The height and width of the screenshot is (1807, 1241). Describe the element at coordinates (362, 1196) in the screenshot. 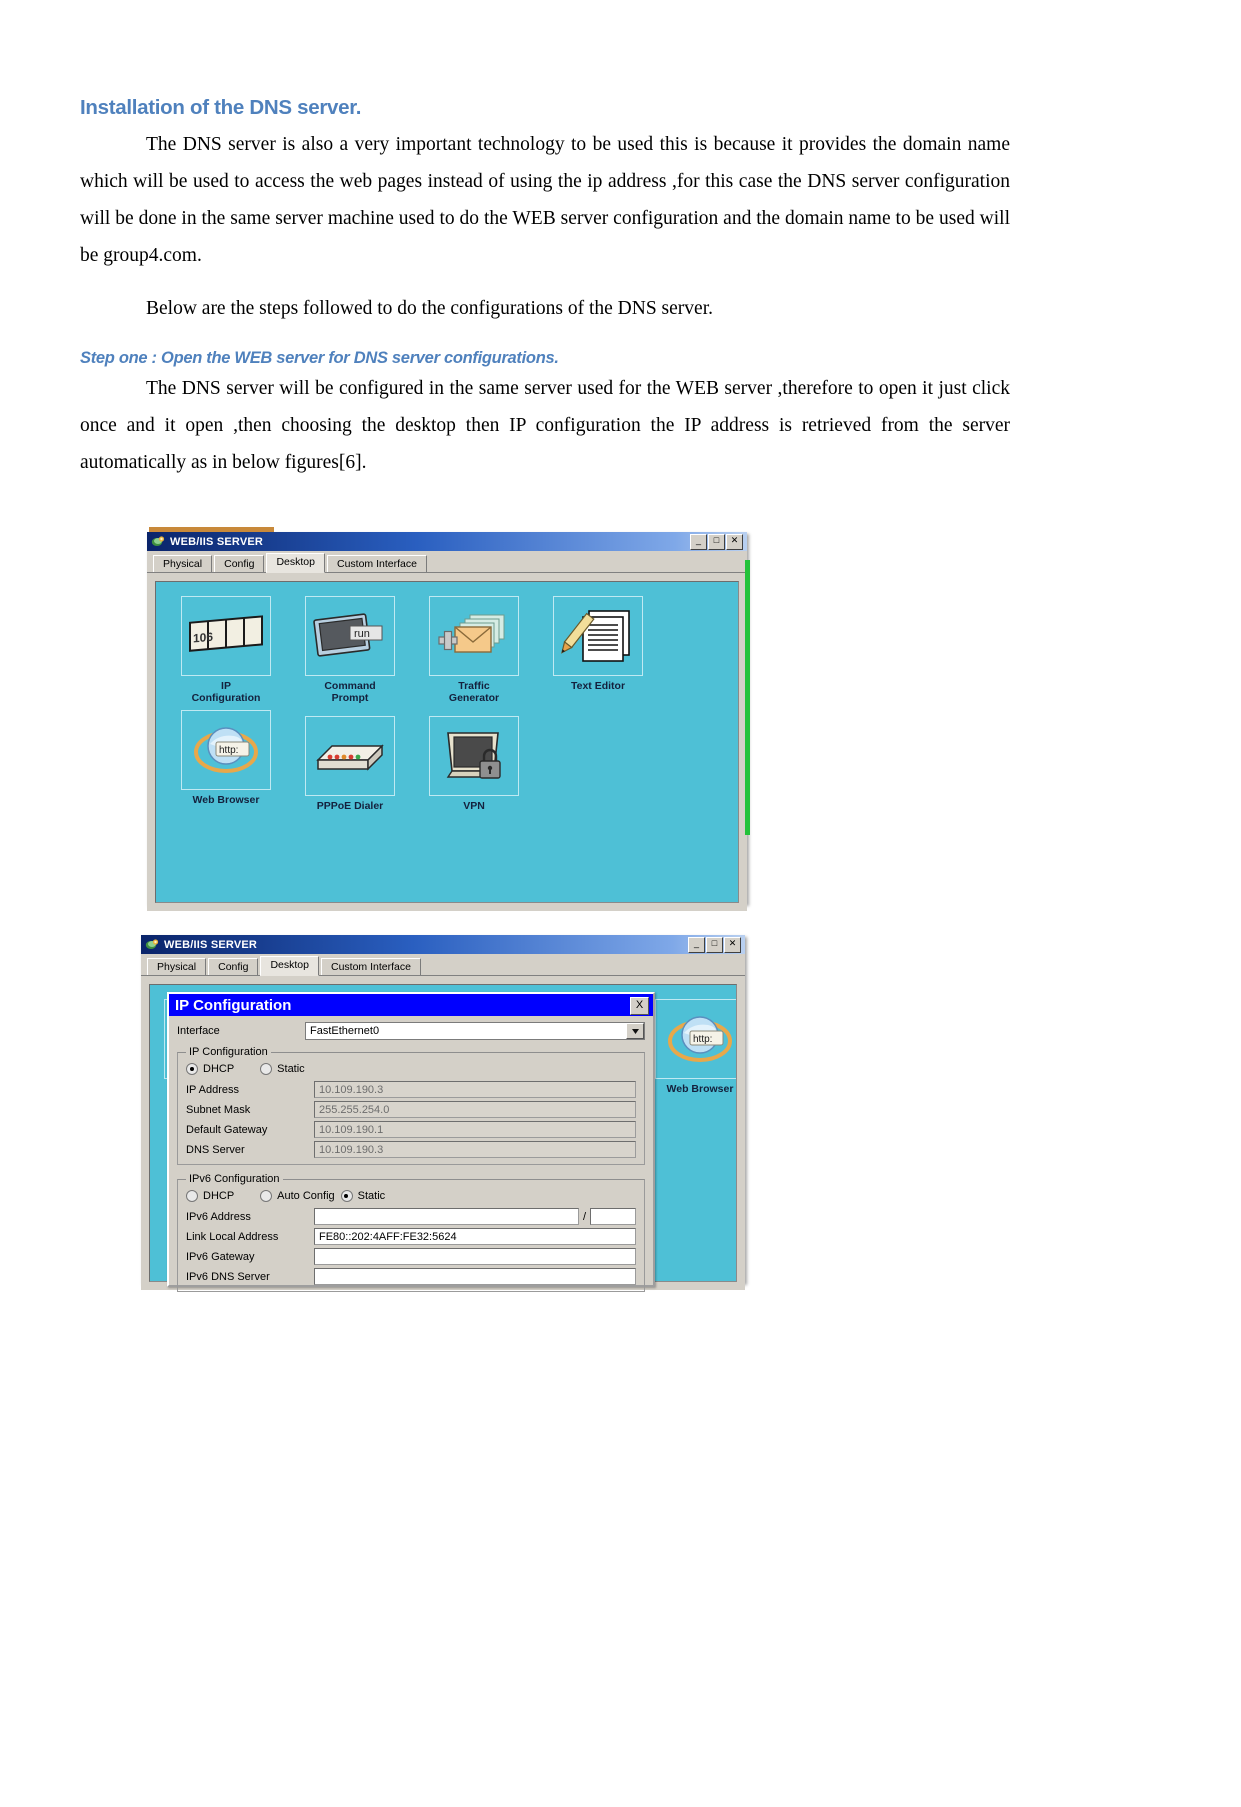

I see `radio-static-ipv6: Static` at that location.